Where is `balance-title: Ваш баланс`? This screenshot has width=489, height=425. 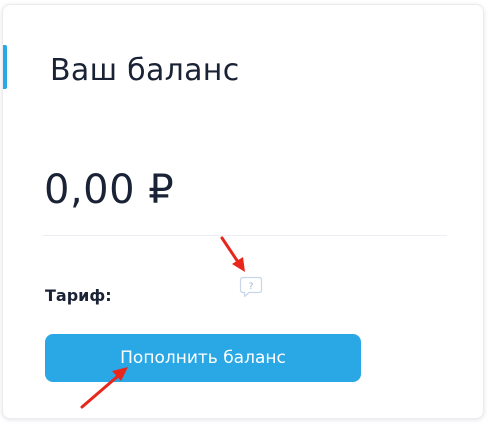
balance-title: Ваш баланс is located at coordinates (145, 70).